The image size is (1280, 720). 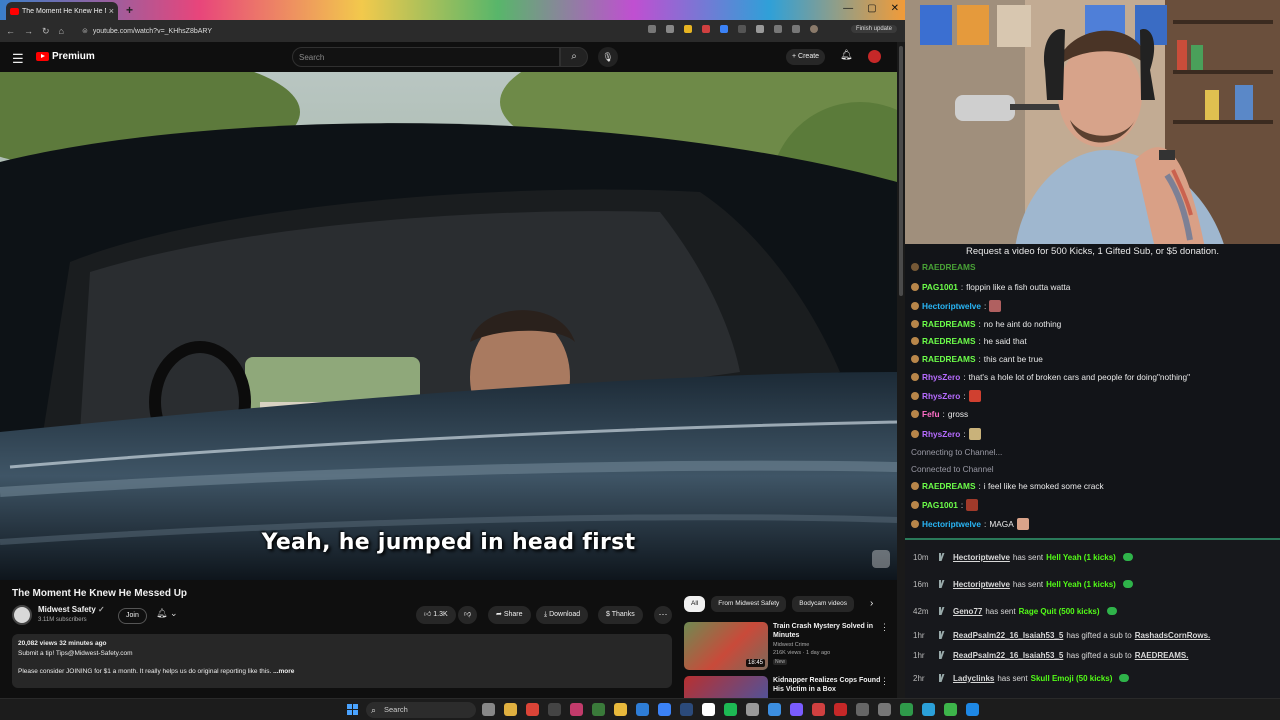 I want to click on site-info-icon: ⊜, so click(x=85, y=31).